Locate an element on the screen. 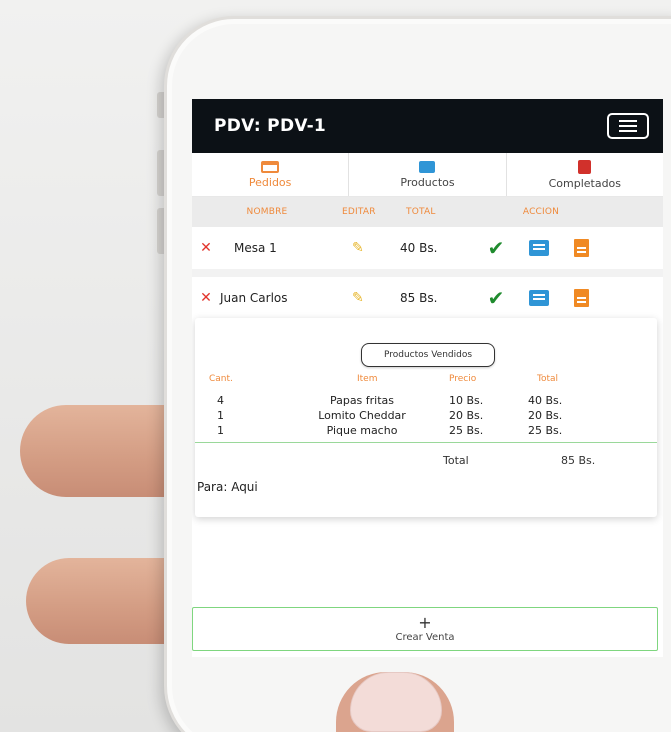 This screenshot has height=732, width=671. tab-label: Productos is located at coordinates (427, 182).